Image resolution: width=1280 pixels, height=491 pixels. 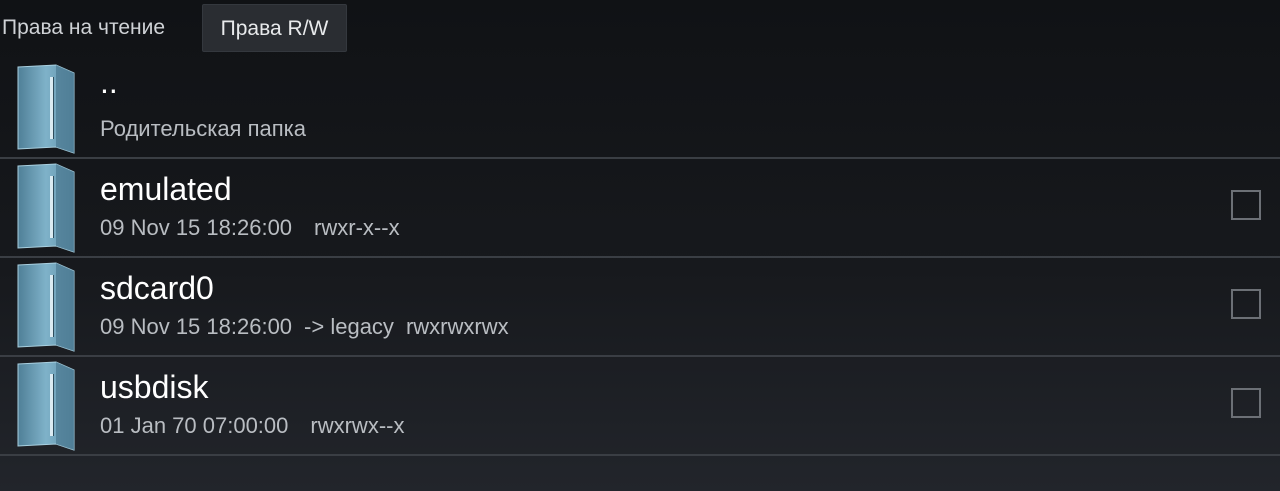 What do you see at coordinates (640, 28) in the screenshot?
I see `permissions-tab-bar: Права на чтение Права R/W` at bounding box center [640, 28].